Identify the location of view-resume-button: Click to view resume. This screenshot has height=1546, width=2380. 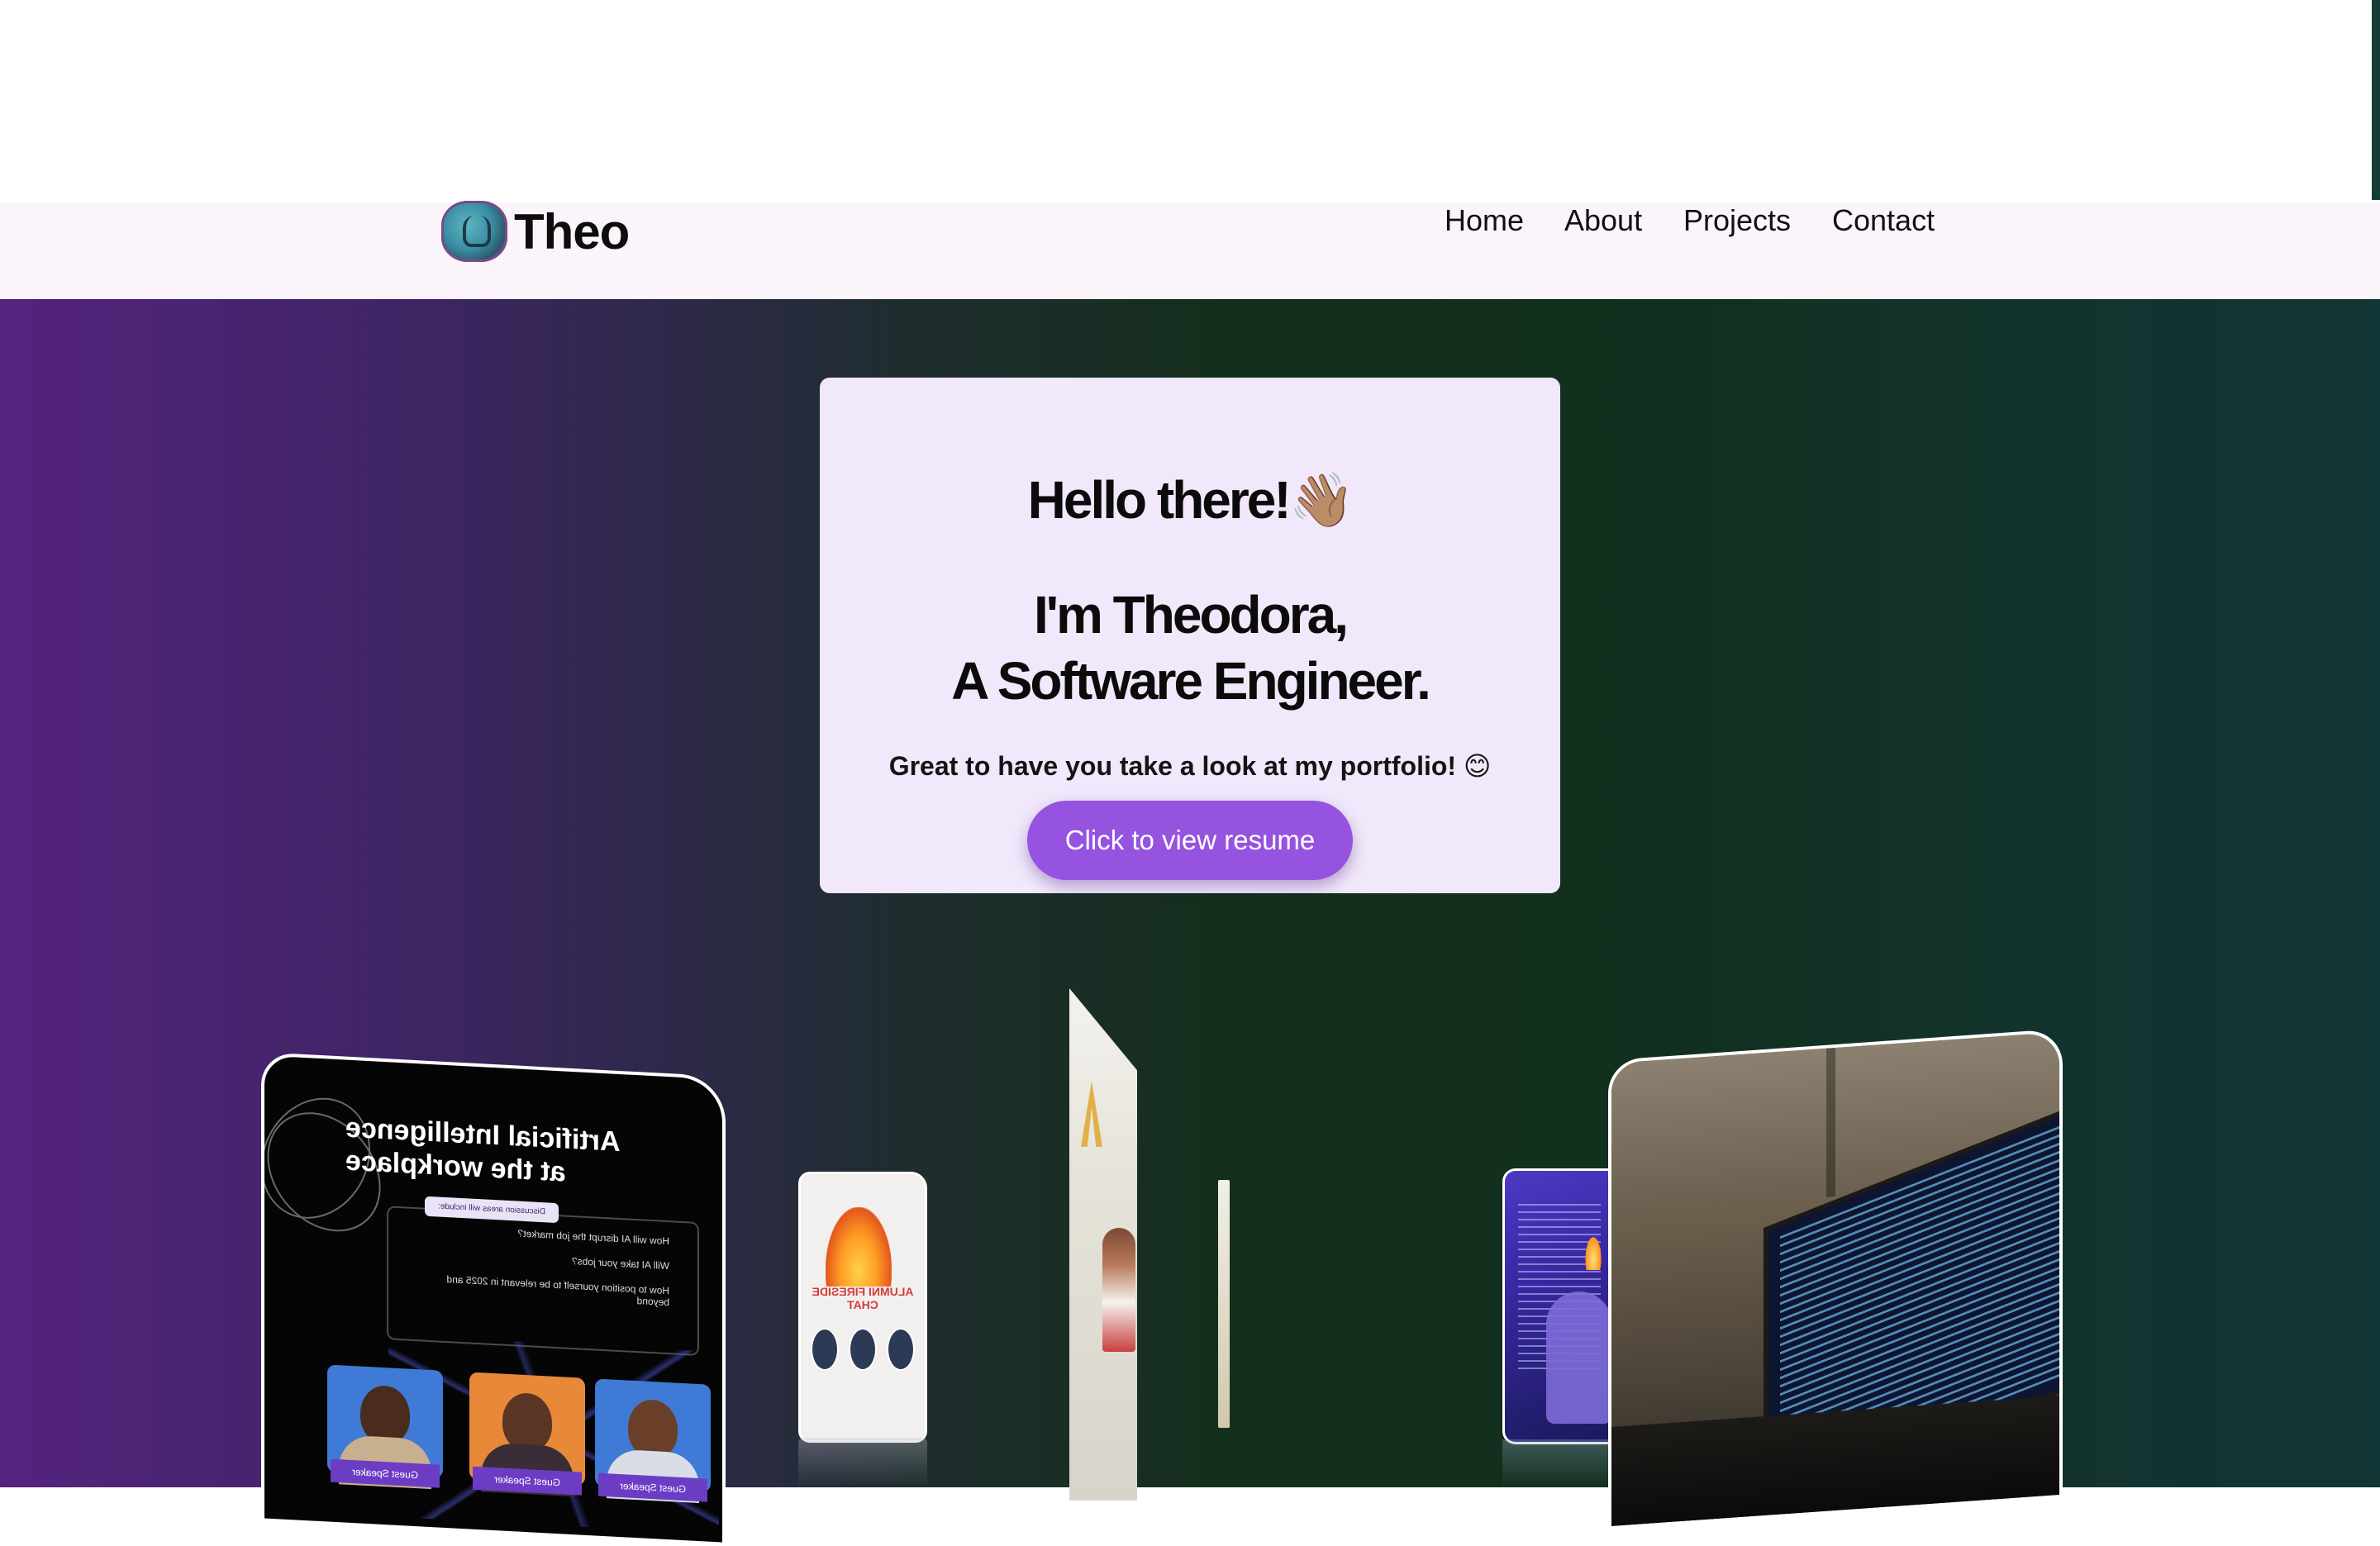
(1190, 840).